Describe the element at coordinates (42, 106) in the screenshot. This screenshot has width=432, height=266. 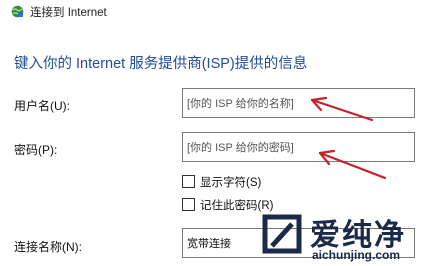
I see `username-label: 用户名(U):` at that location.